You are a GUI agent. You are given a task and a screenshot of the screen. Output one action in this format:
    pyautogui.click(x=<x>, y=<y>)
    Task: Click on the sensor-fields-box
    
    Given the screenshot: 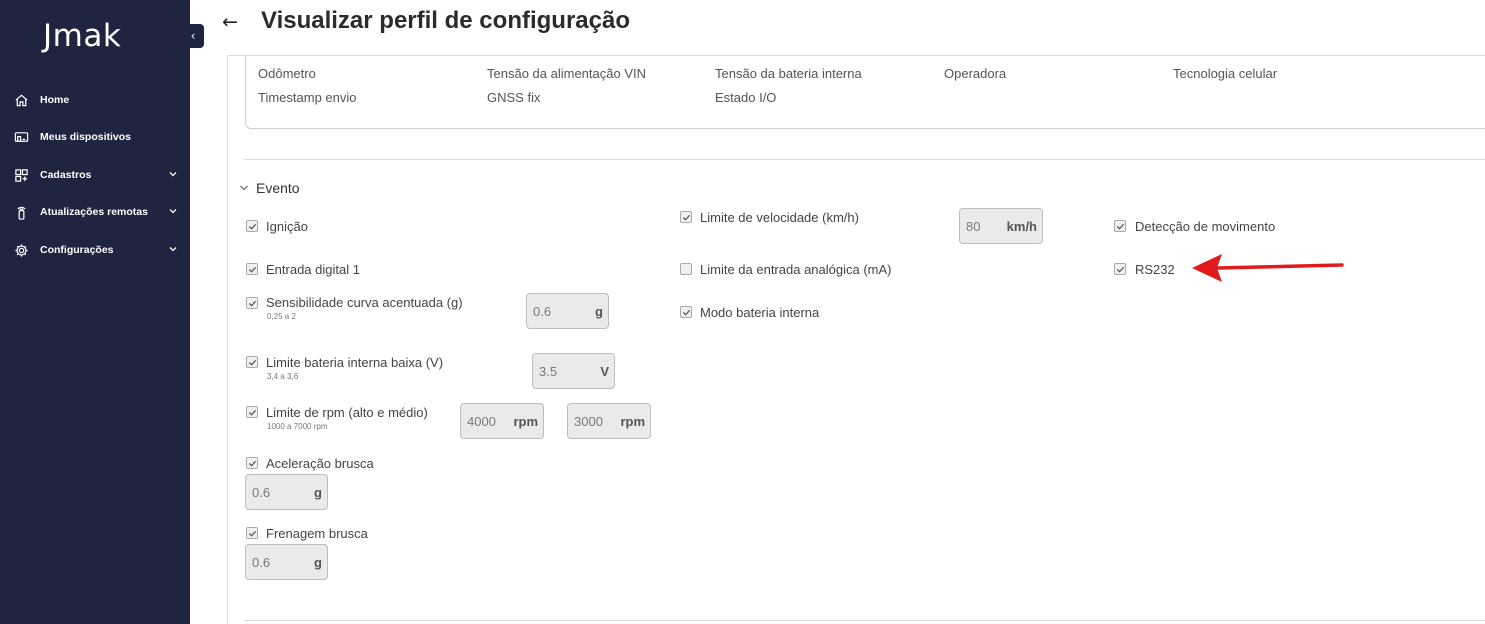 What is the action you would take?
    pyautogui.click(x=865, y=92)
    